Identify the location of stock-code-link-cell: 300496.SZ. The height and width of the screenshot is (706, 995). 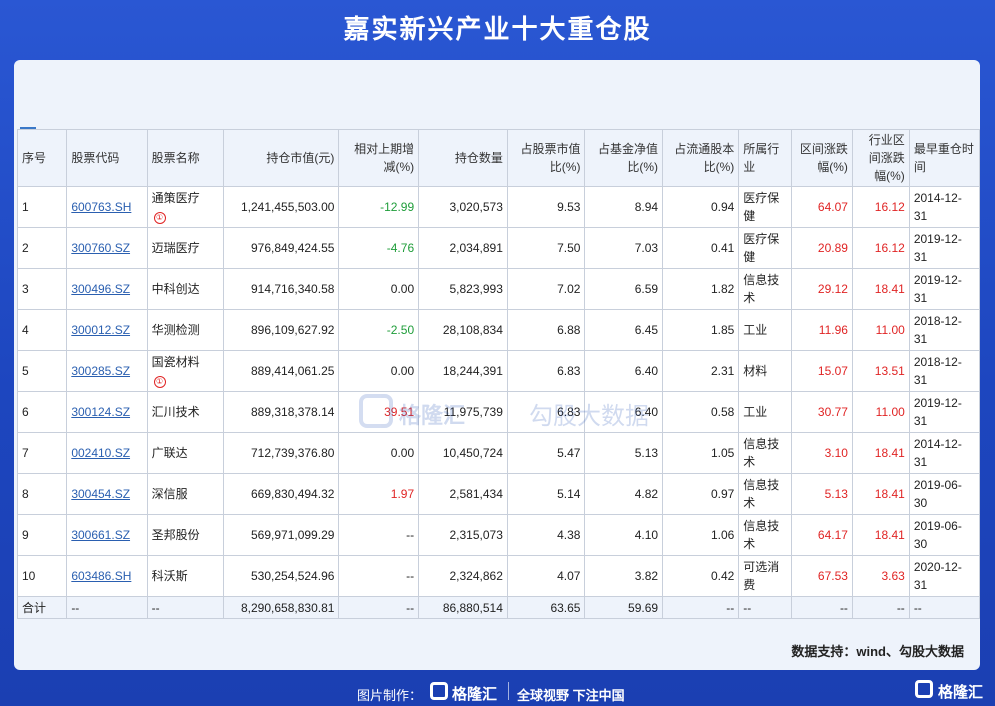
(107, 289).